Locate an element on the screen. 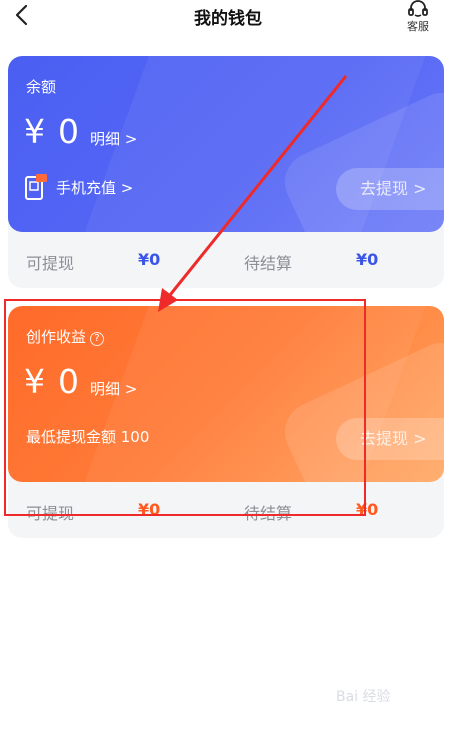 The height and width of the screenshot is (739, 456). watermark: Bai 经验 is located at coordinates (363, 697).